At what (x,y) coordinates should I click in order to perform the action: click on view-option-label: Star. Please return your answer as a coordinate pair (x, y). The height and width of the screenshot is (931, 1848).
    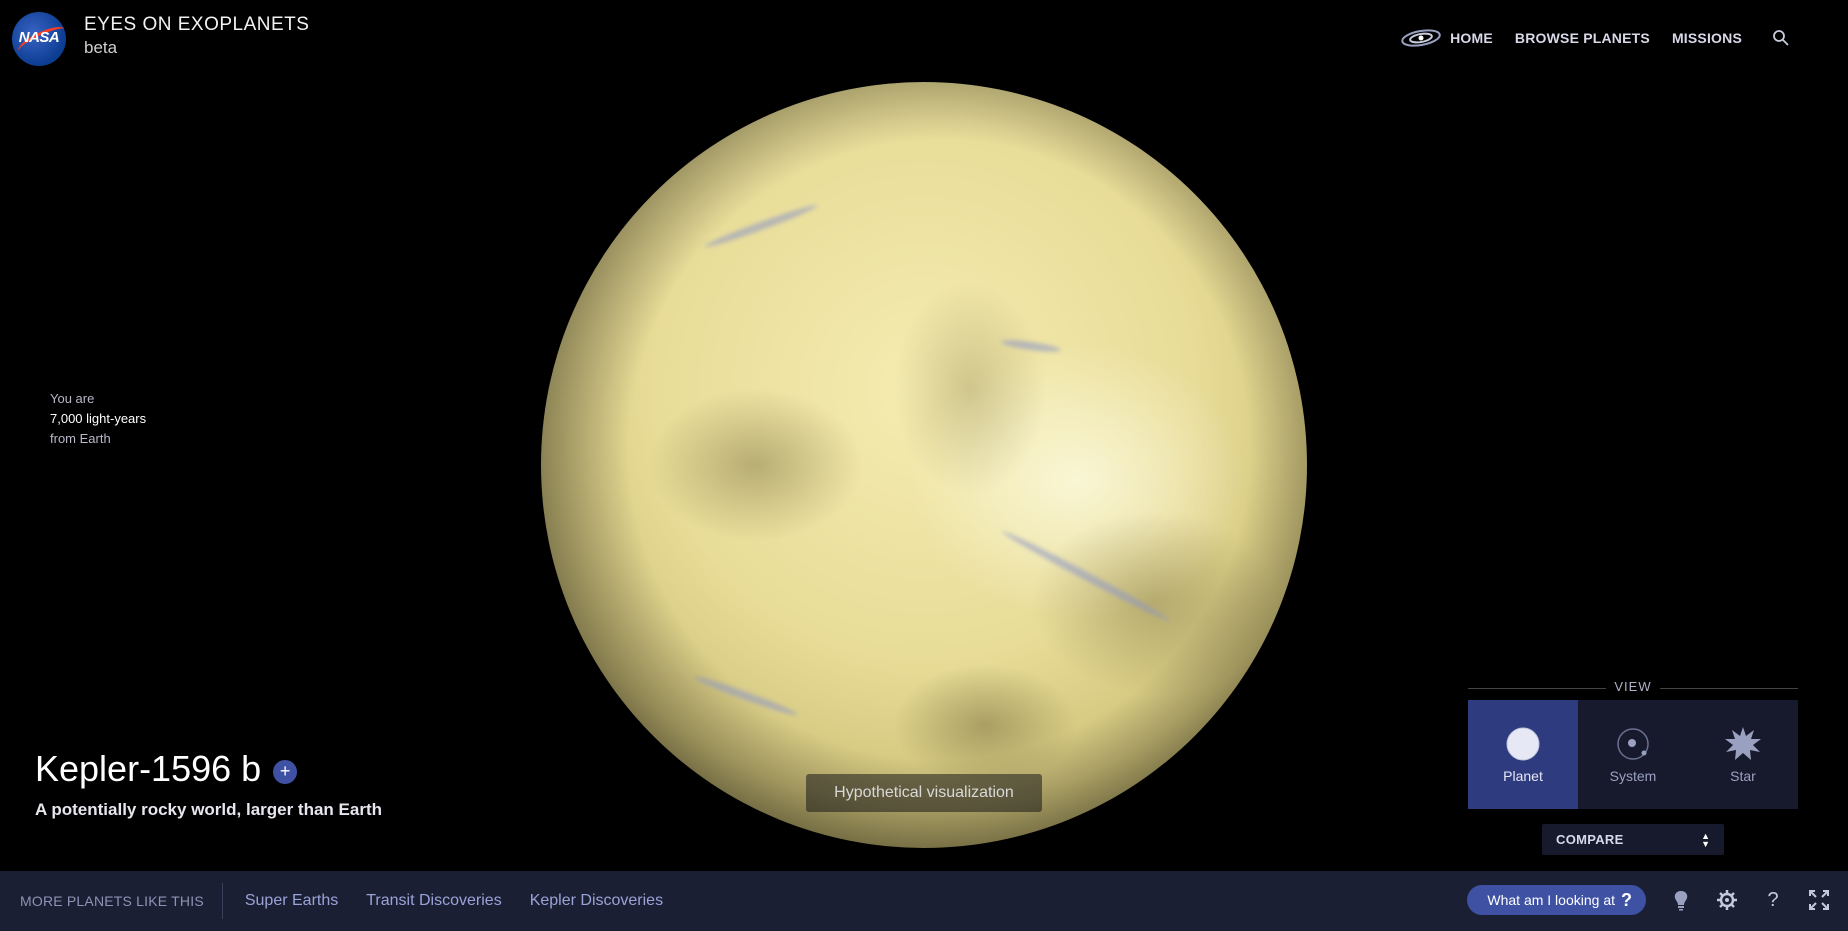
    Looking at the image, I should click on (1743, 775).